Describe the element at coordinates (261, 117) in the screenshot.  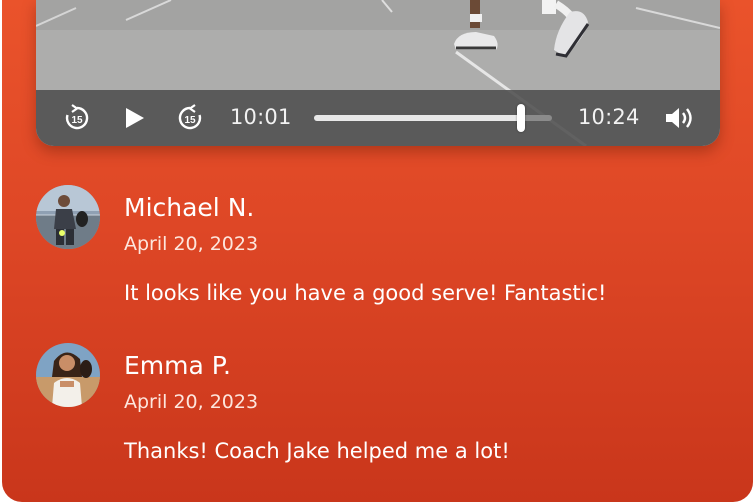
I see `current-time: 10:01` at that location.